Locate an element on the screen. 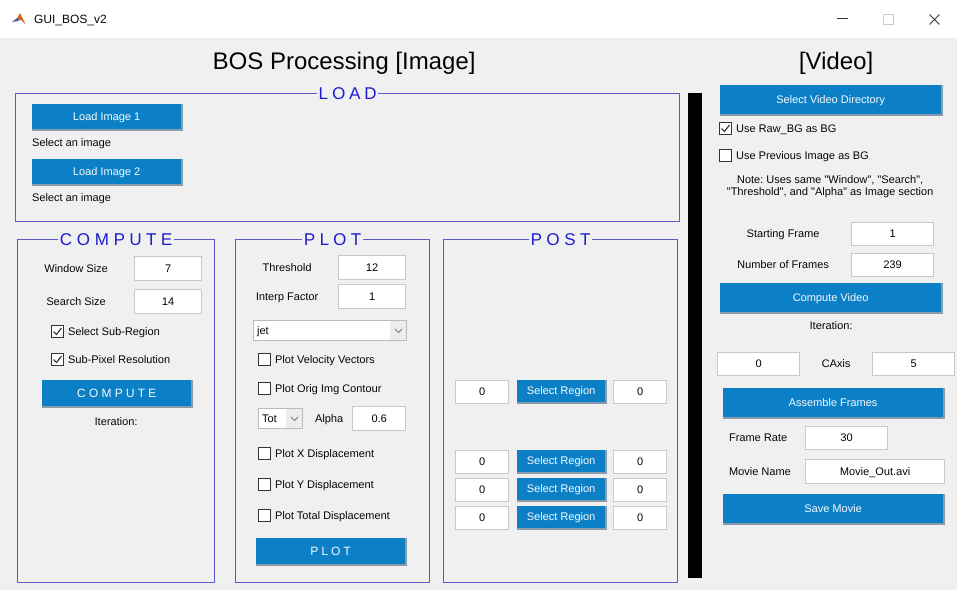 This screenshot has height=590, width=957. load-image-button: Load Image 2 is located at coordinates (107, 172).